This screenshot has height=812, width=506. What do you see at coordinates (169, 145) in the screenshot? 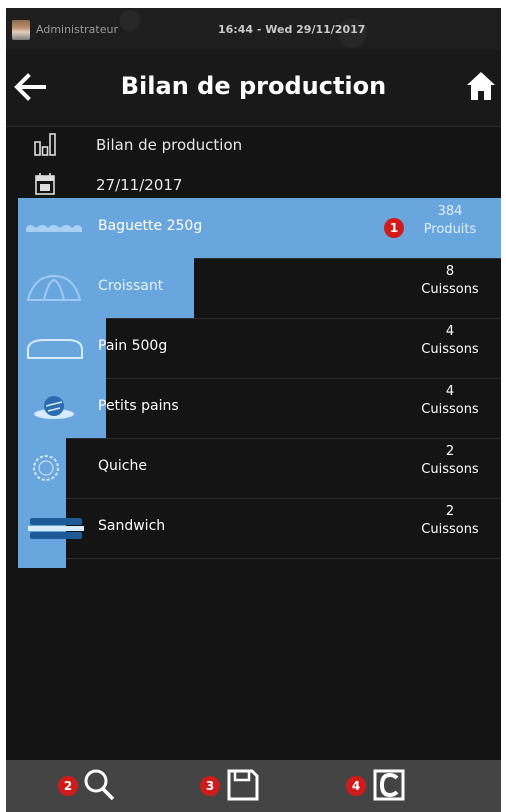
I see `report-label: Bilan de production` at bounding box center [169, 145].